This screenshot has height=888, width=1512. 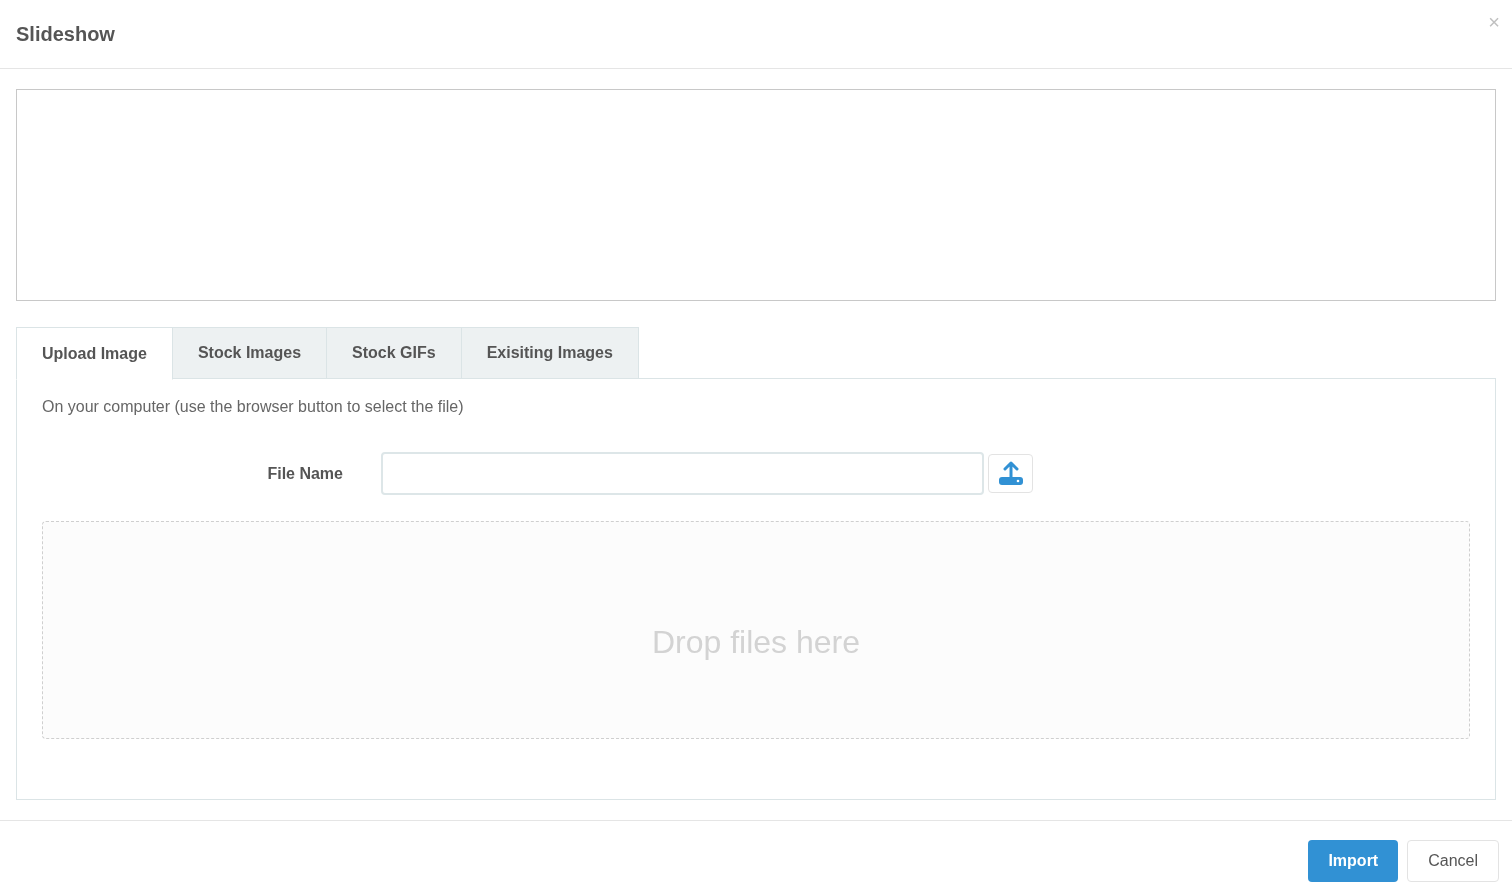 I want to click on file-name-field, so click(x=682, y=473).